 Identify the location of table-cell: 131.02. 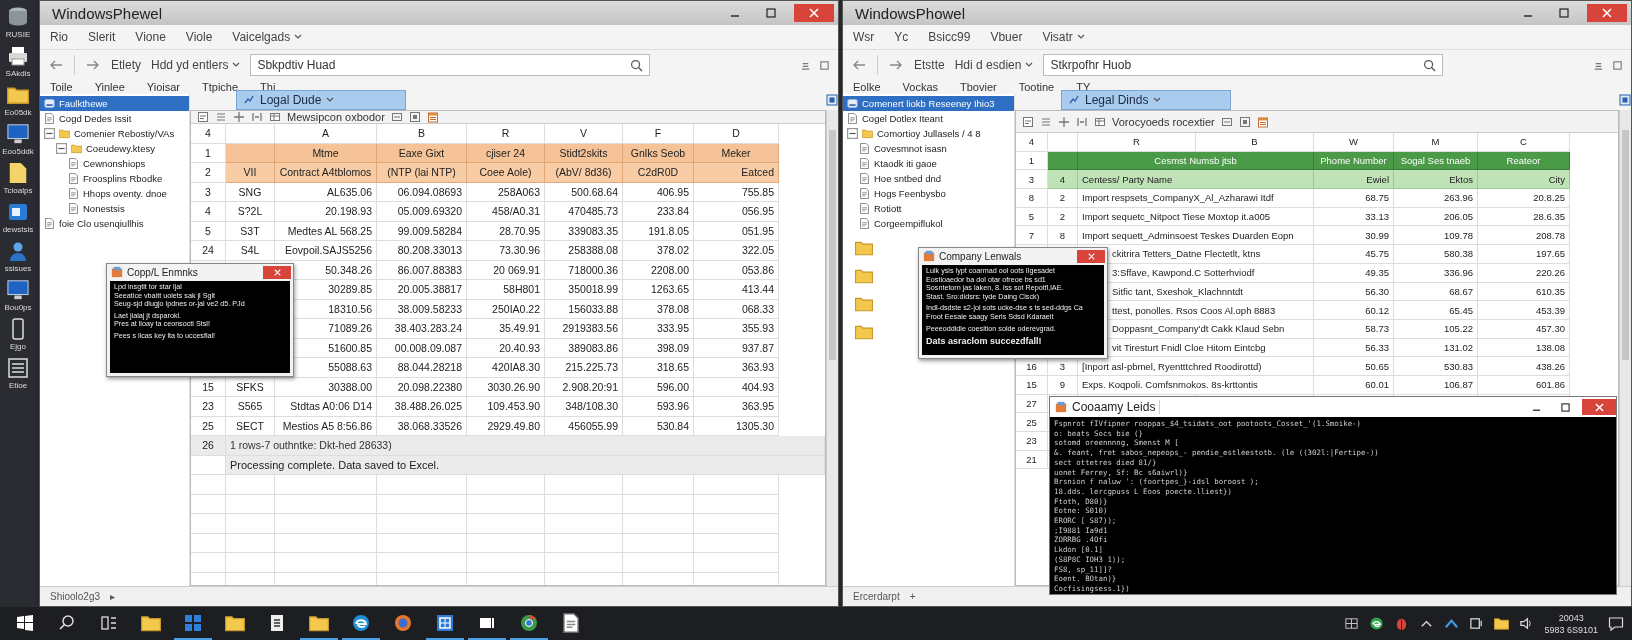
(1436, 348).